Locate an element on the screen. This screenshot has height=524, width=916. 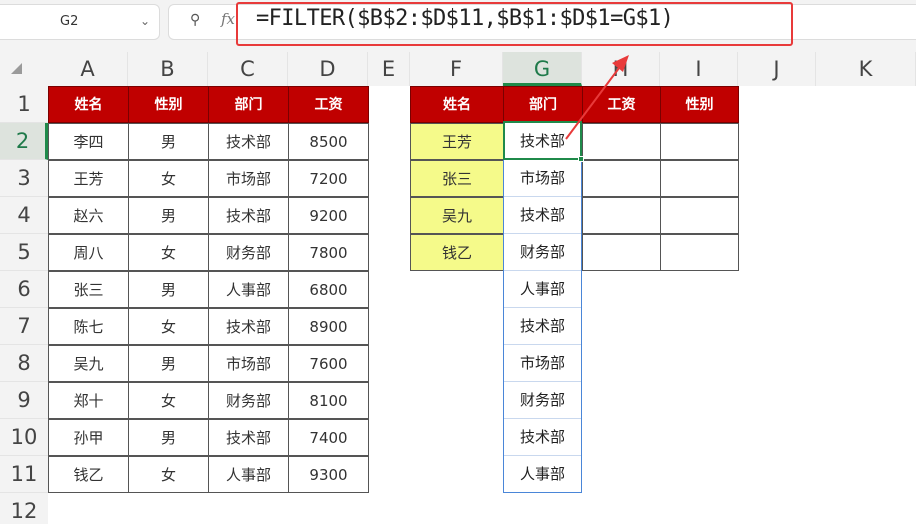
source-header-cell: 工资 is located at coordinates (328, 104).